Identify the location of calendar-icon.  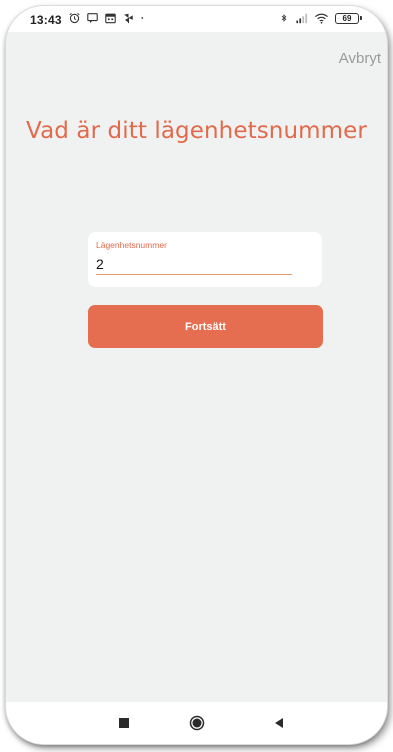
(110, 18).